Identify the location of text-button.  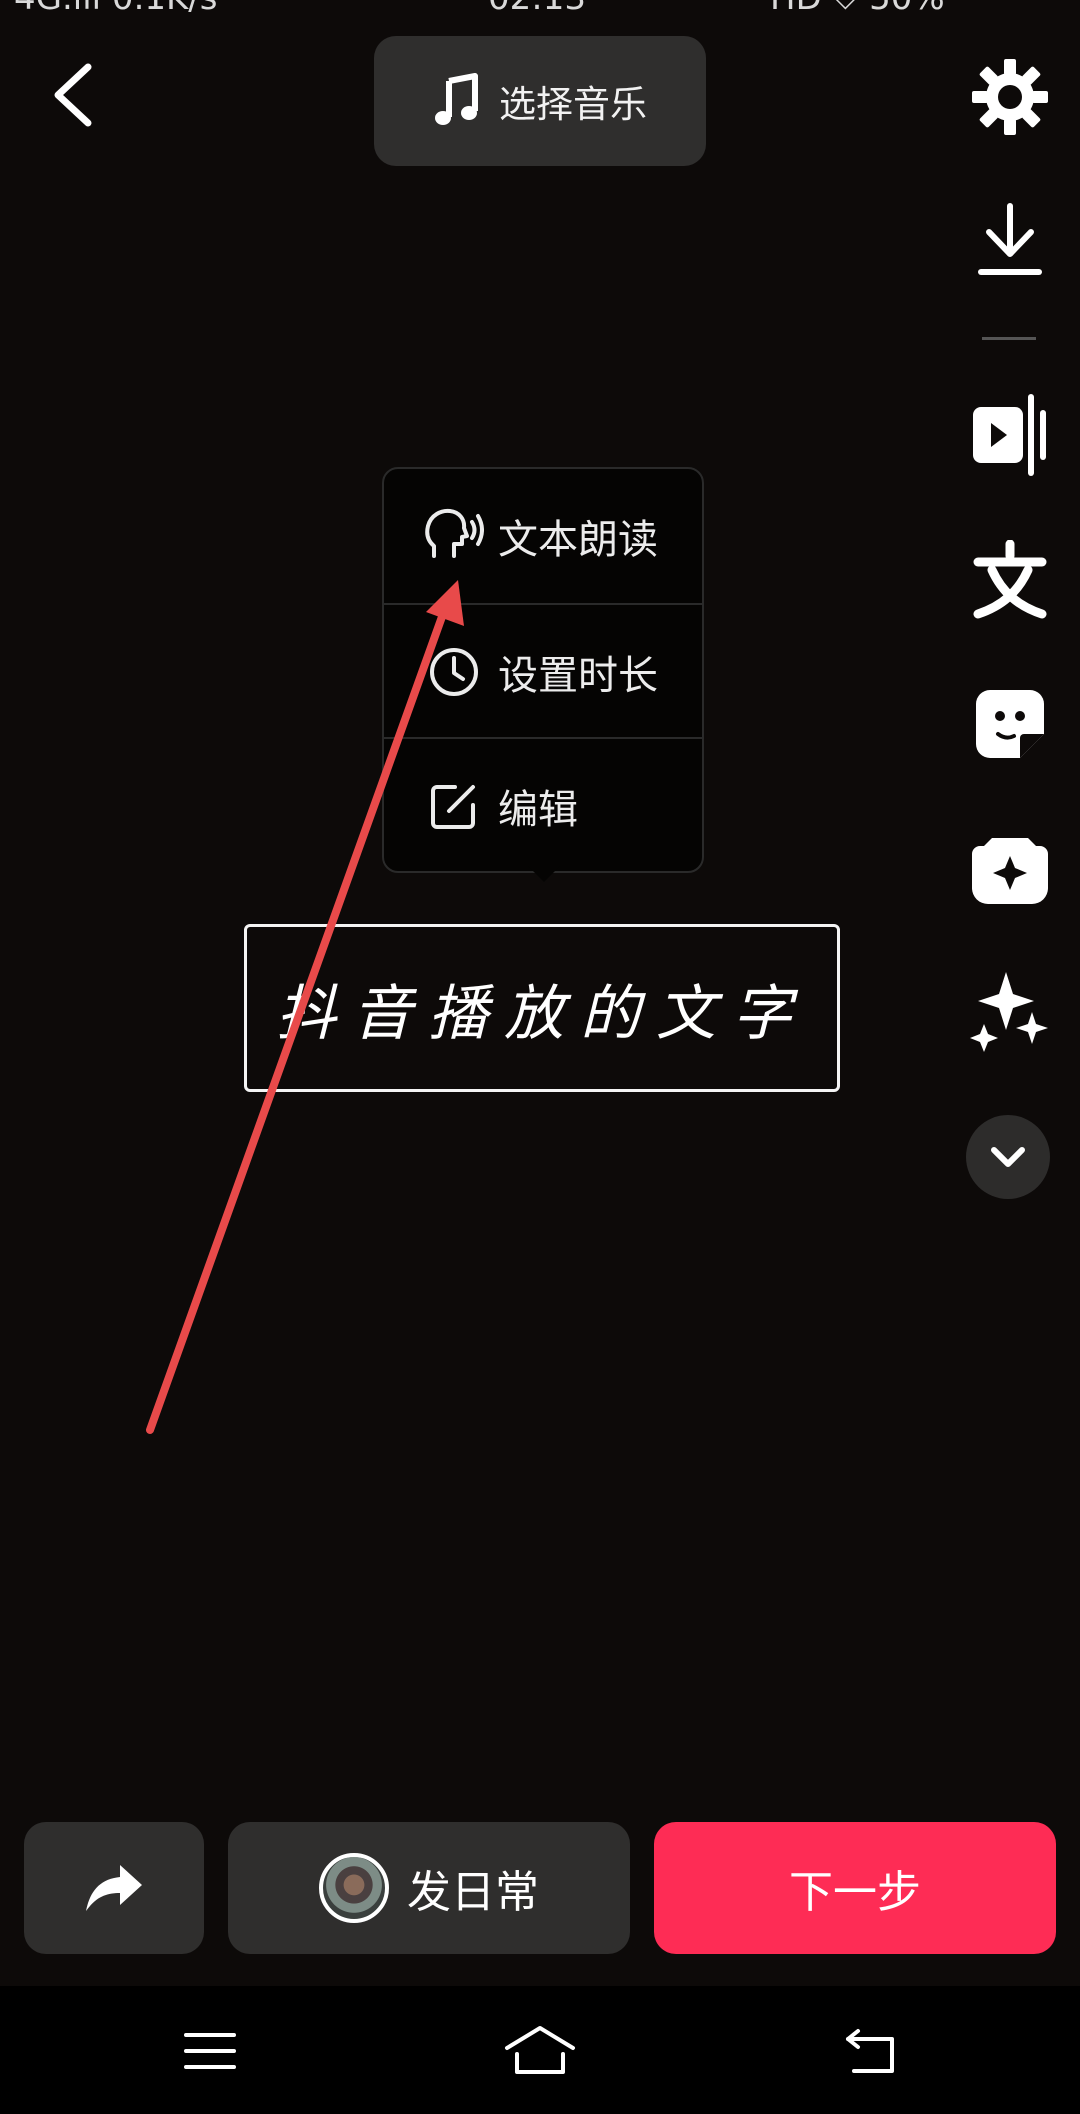
(1010, 580).